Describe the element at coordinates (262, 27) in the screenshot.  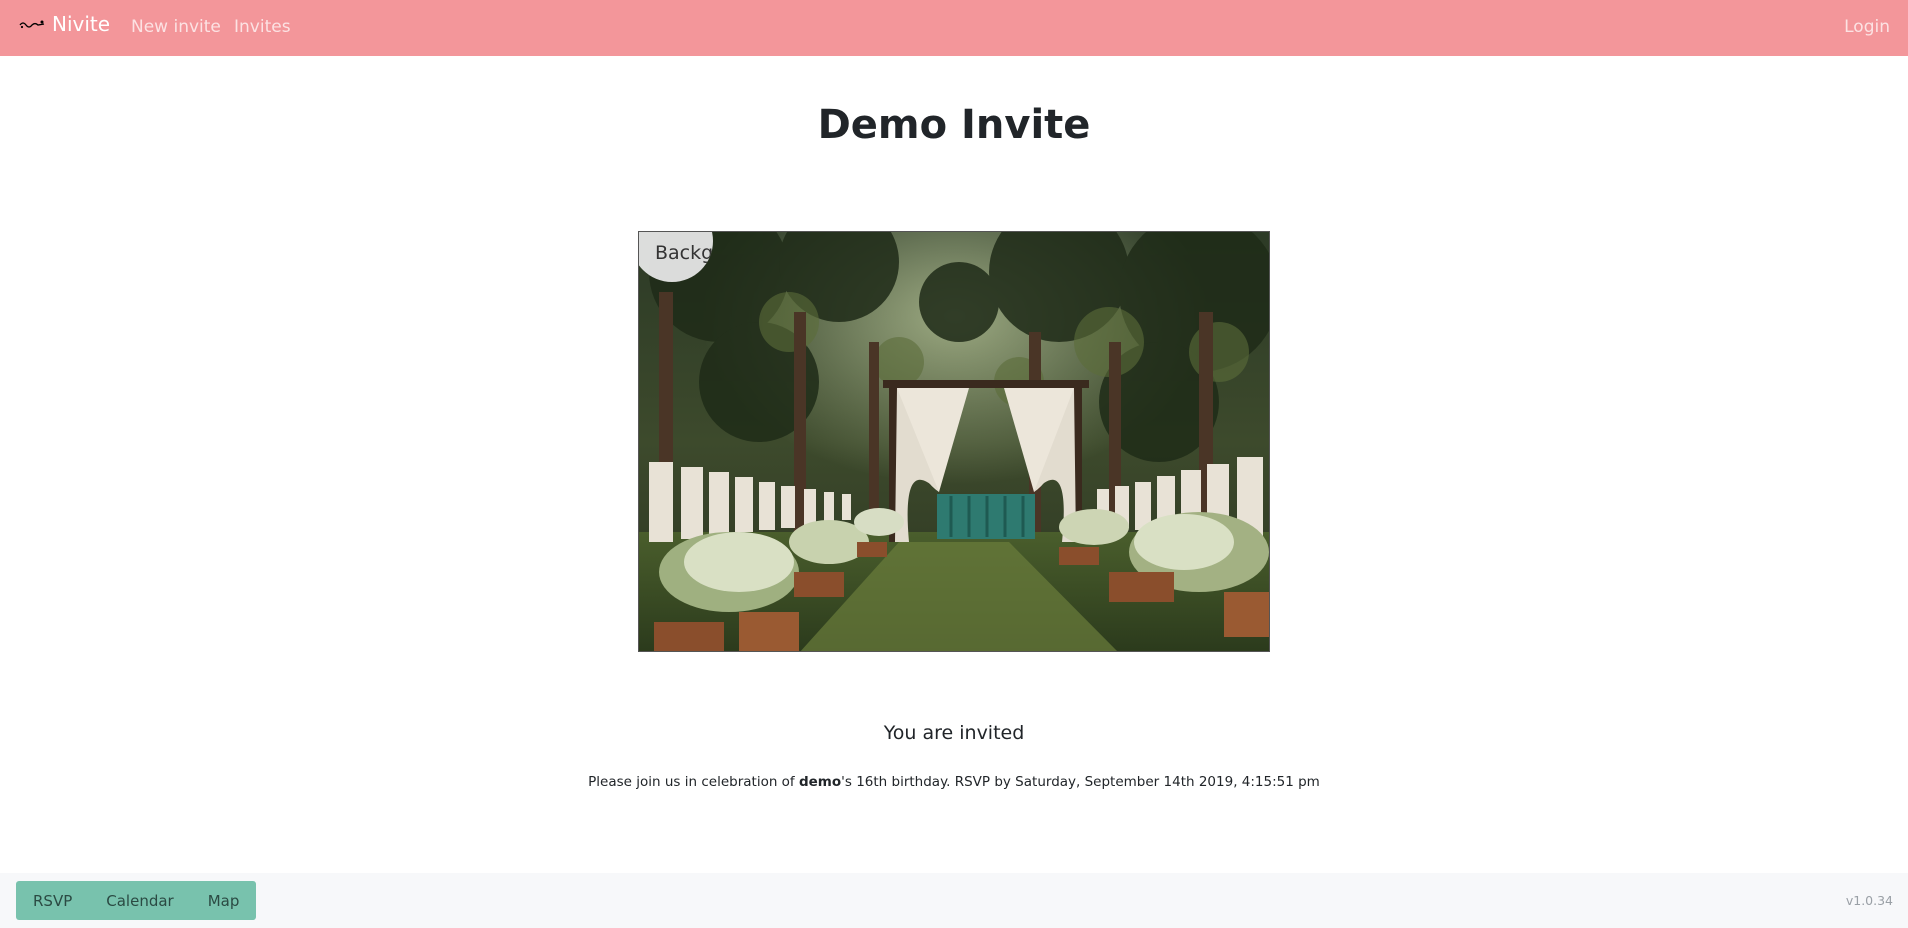
I see `nav-invites: Invites` at that location.